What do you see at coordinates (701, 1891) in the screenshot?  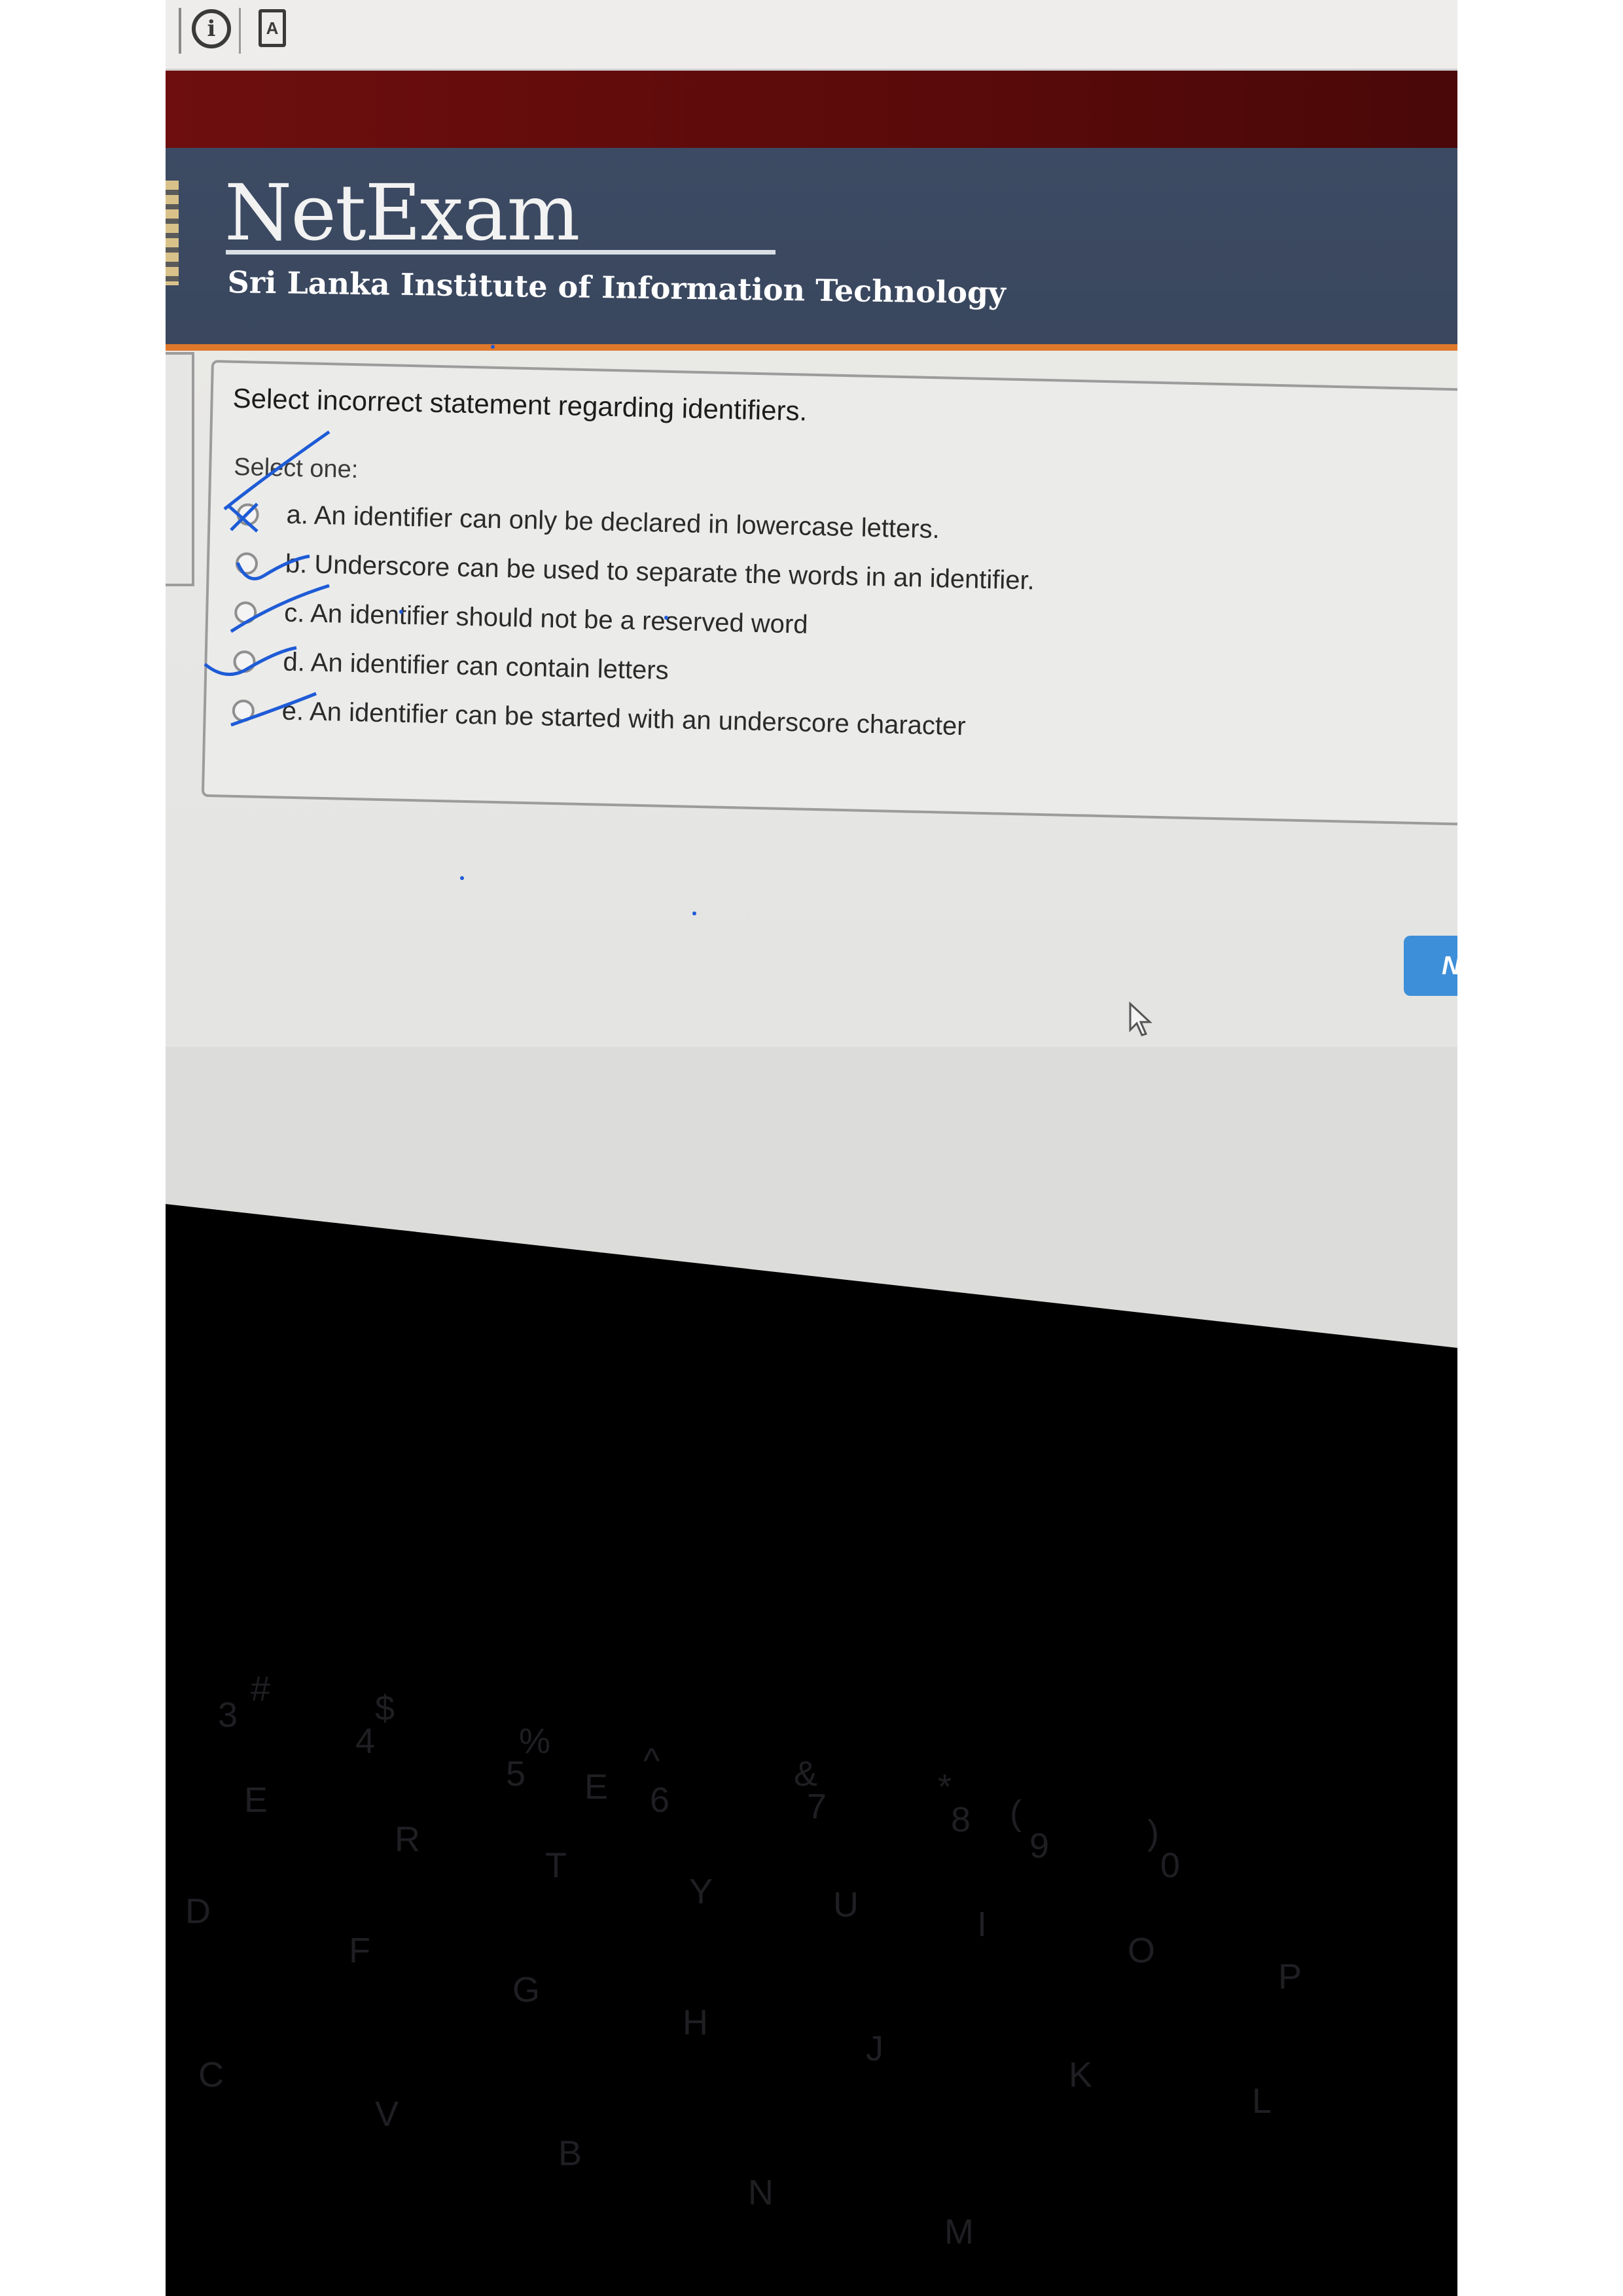 I see `keyboard-key: Y` at bounding box center [701, 1891].